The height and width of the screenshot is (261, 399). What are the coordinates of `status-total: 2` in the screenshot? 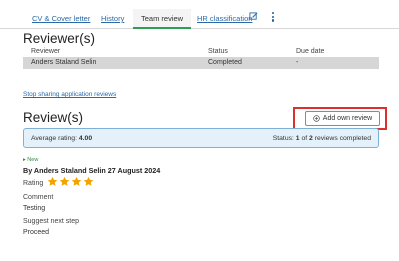 It's located at (311, 138).